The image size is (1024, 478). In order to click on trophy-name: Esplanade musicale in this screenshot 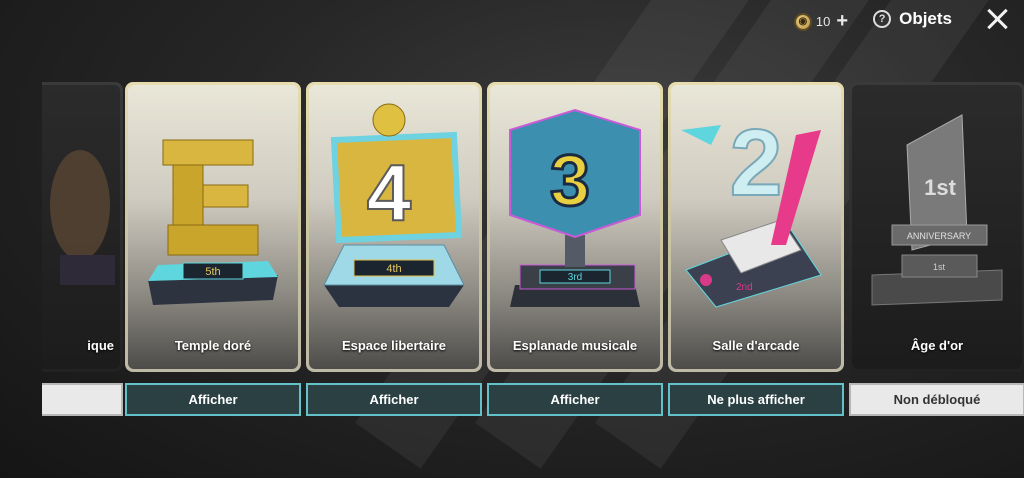, I will do `click(575, 345)`.